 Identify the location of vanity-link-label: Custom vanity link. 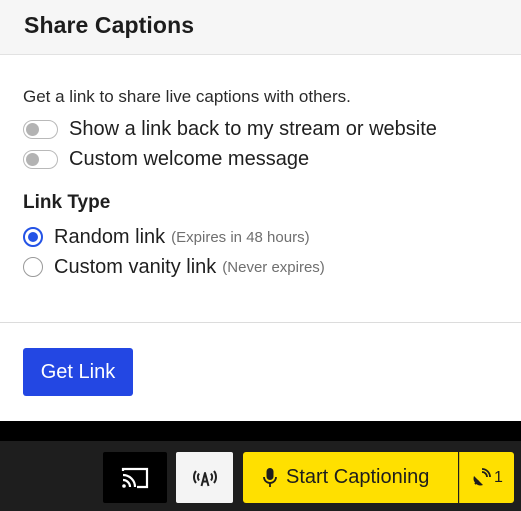
(135, 266).